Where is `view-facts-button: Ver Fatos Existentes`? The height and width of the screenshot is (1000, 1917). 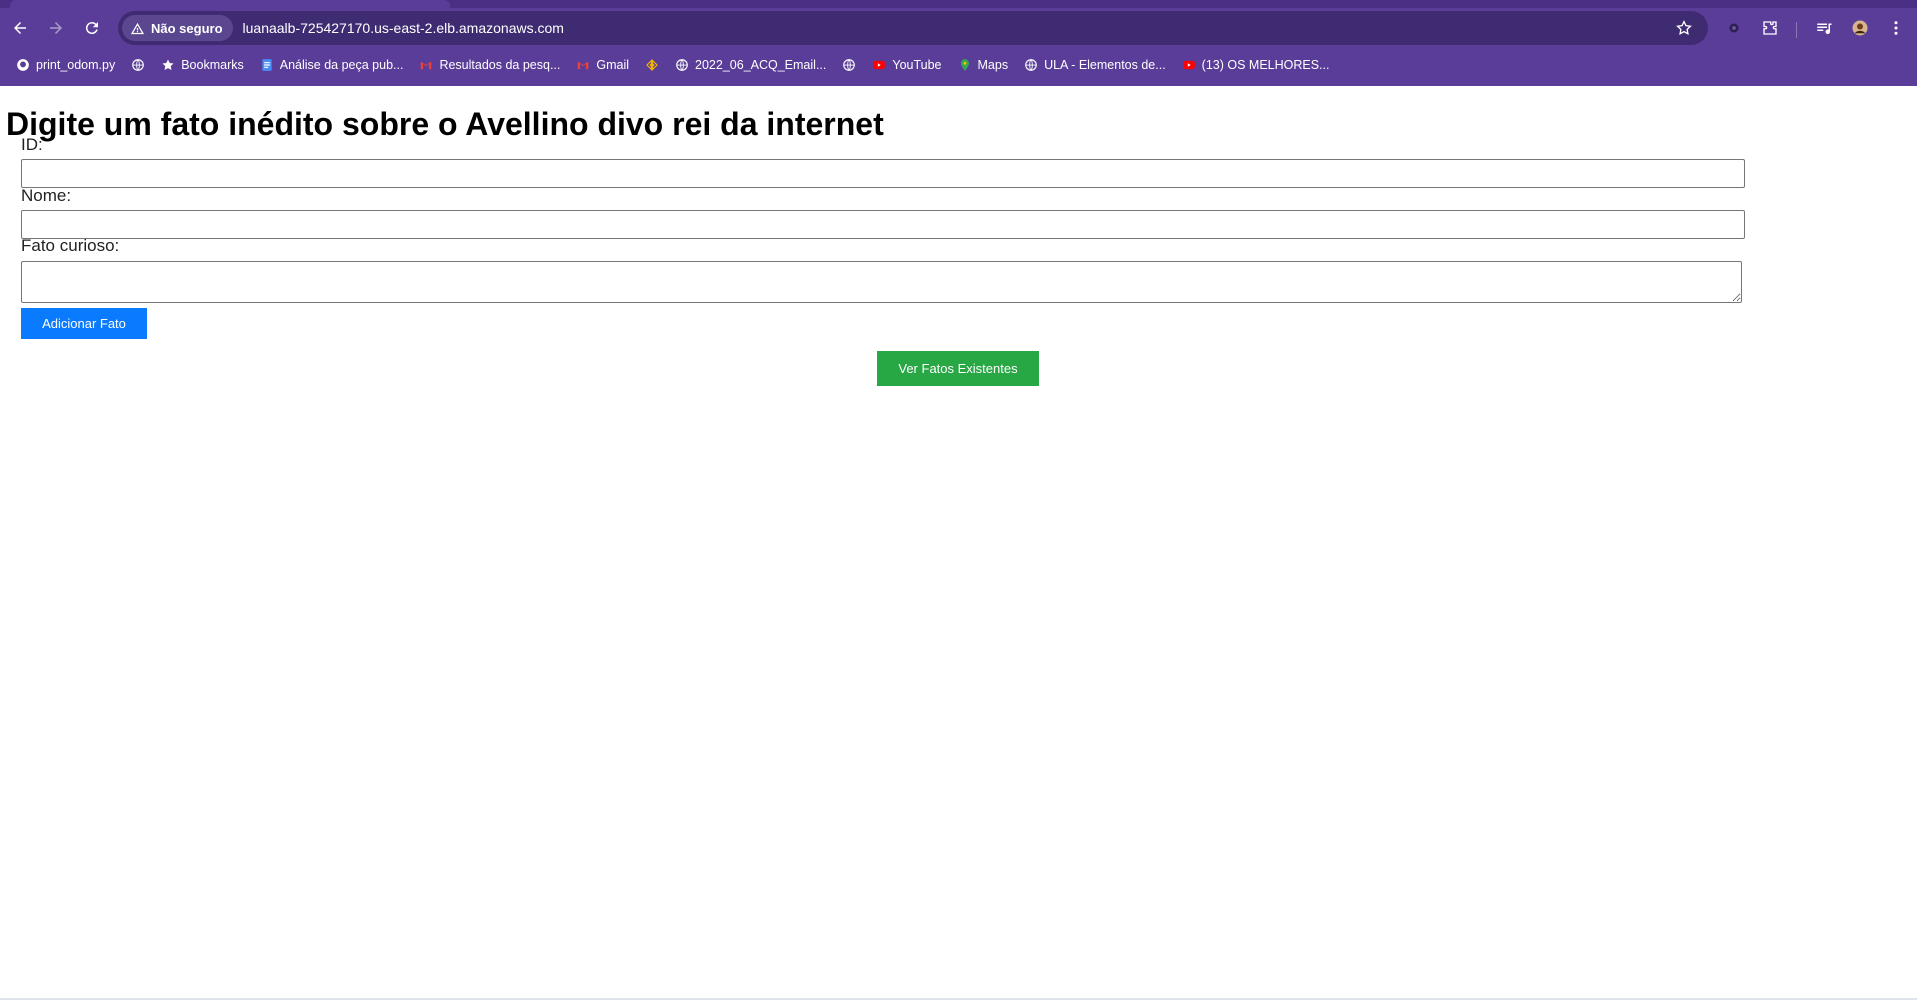 view-facts-button: Ver Fatos Existentes is located at coordinates (958, 368).